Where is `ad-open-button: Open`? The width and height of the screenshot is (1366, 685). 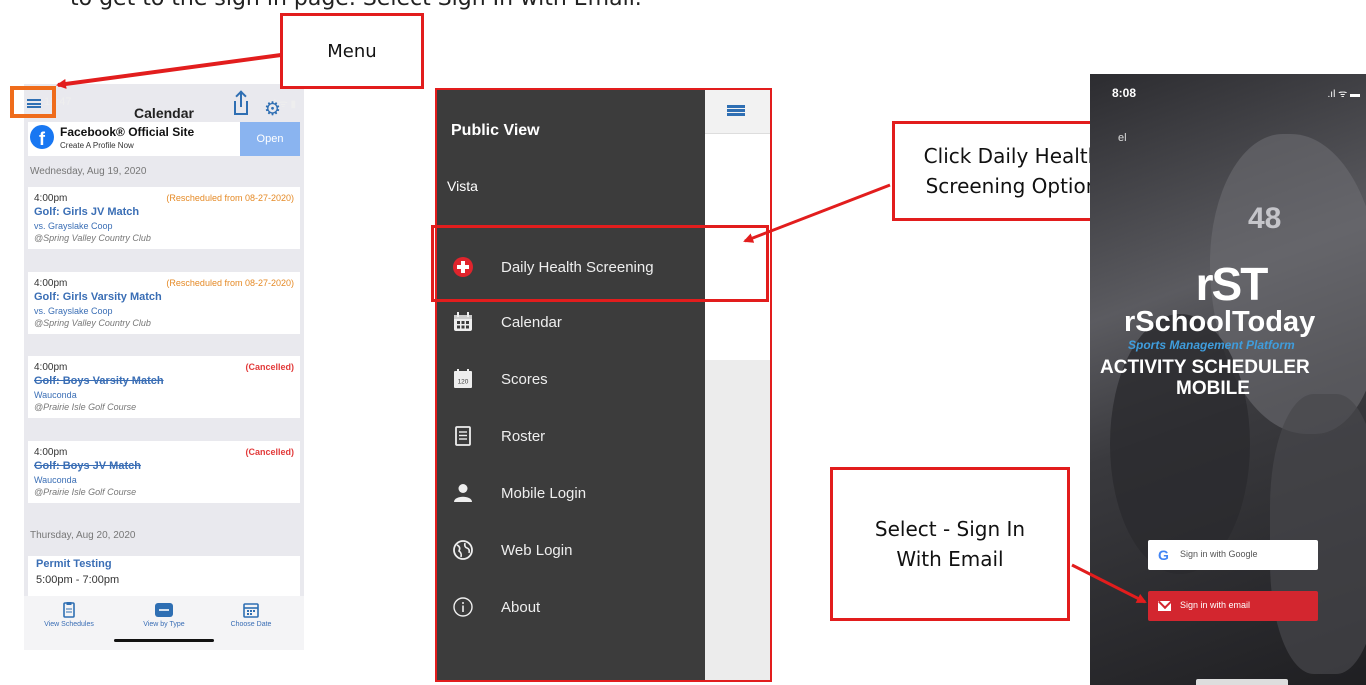 ad-open-button: Open is located at coordinates (270, 139).